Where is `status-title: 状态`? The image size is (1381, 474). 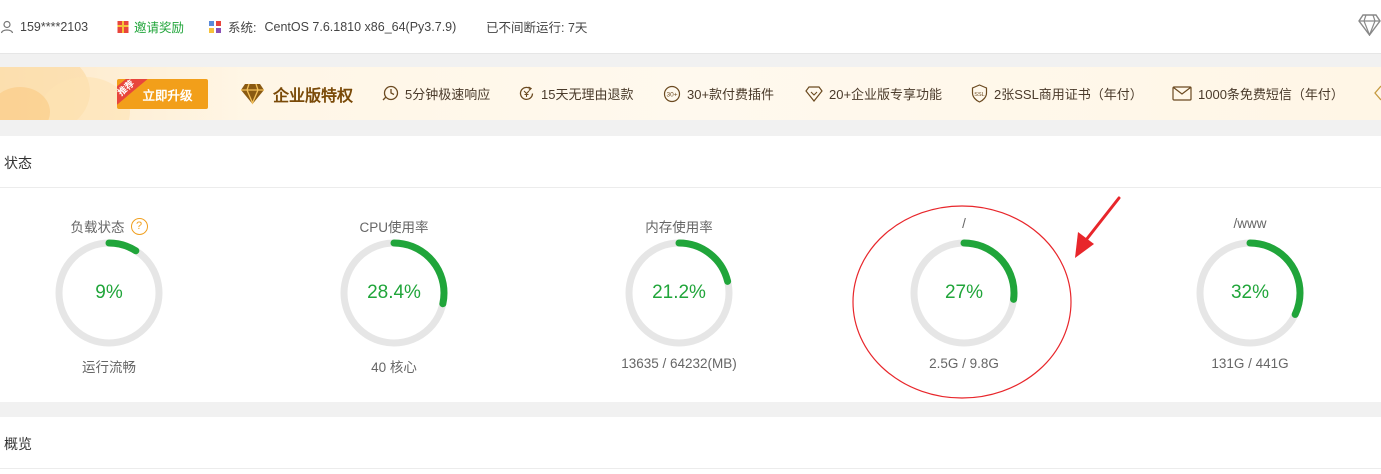 status-title: 状态 is located at coordinates (18, 163).